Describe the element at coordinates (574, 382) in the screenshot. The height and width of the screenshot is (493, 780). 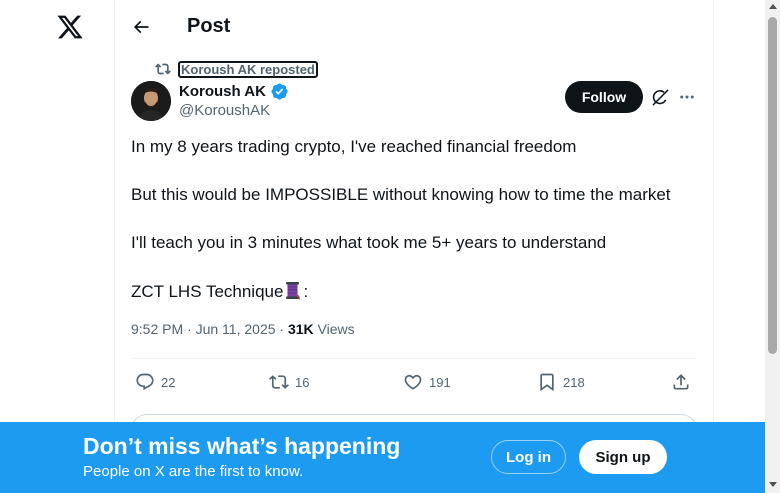
I see `bookmark-count: 218` at that location.